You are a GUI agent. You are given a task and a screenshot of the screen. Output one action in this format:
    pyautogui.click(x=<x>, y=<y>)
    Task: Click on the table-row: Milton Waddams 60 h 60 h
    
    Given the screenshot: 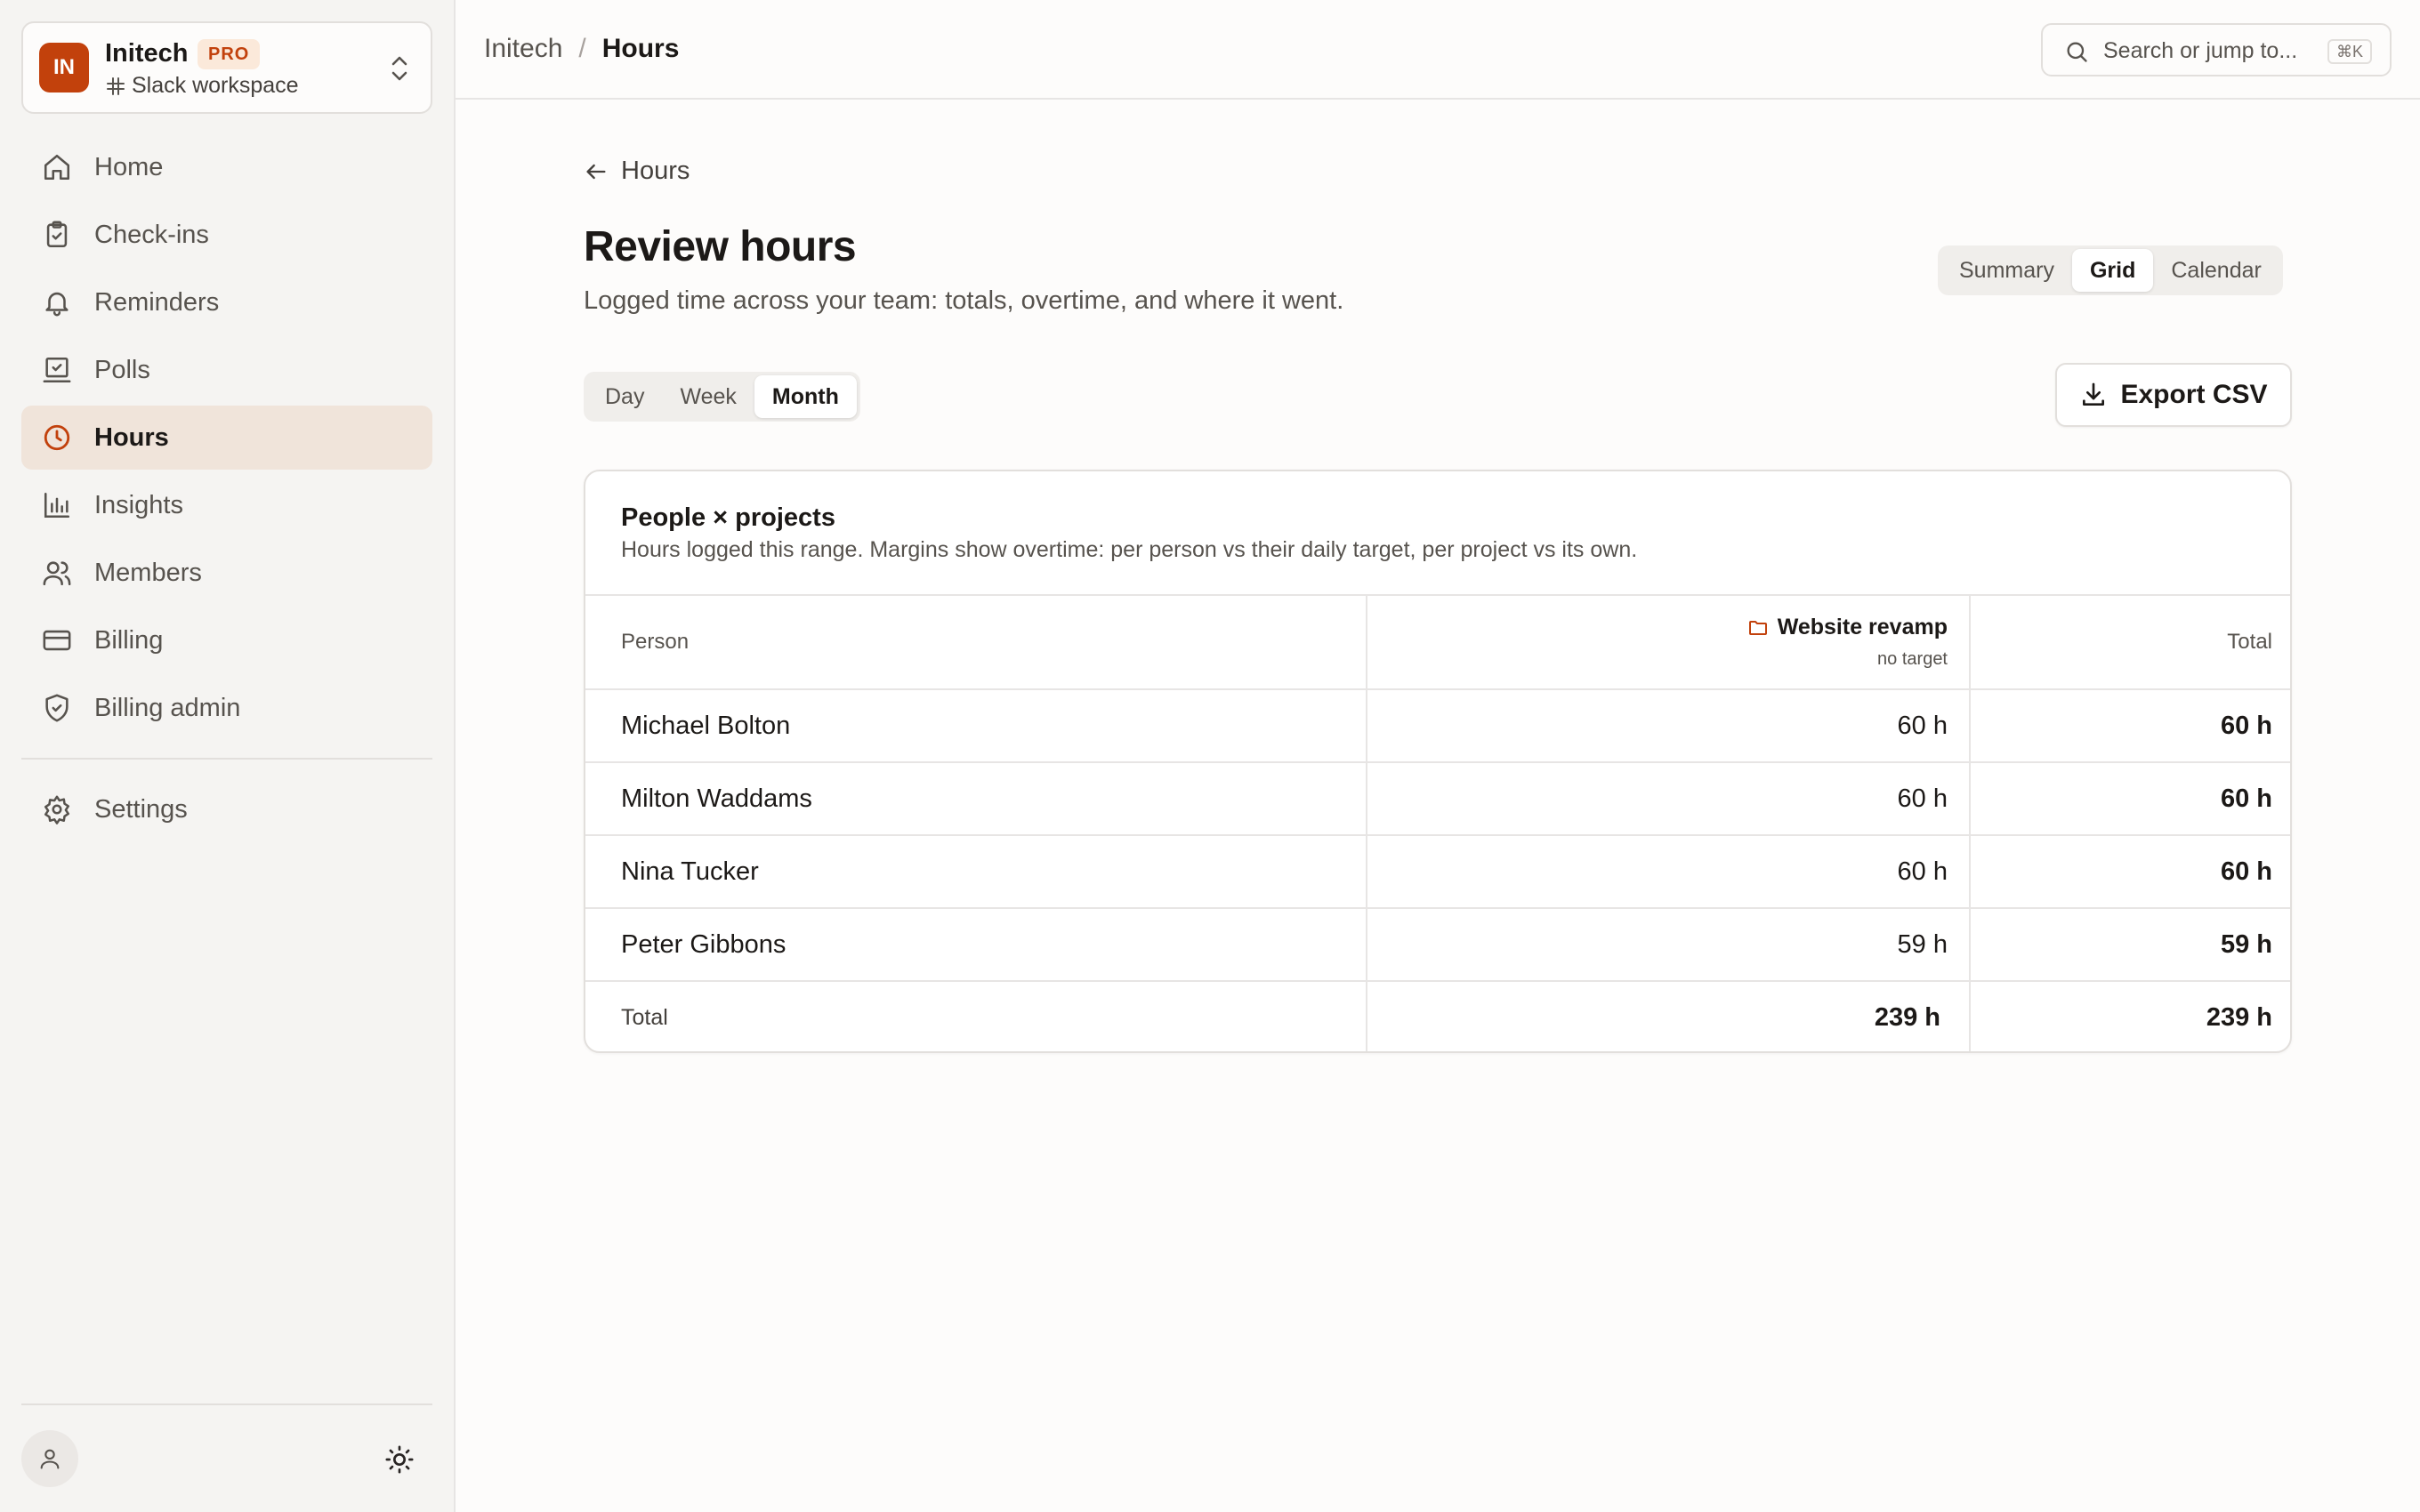 What is the action you would take?
    pyautogui.click(x=1437, y=798)
    